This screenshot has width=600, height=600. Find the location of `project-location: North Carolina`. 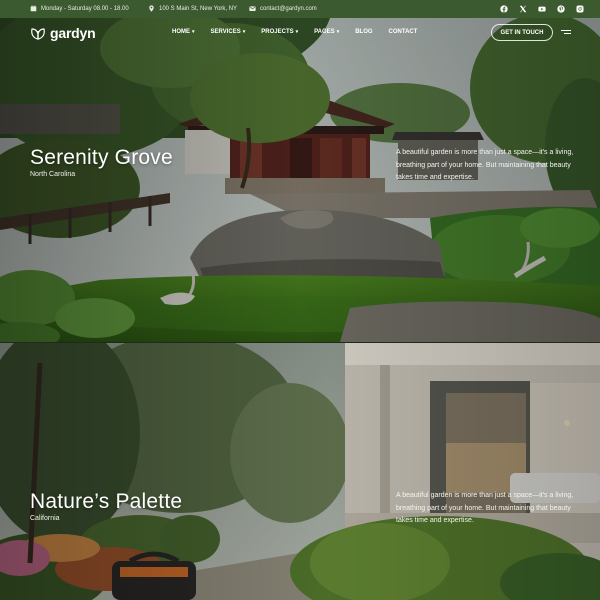

project-location: North Carolina is located at coordinates (53, 174).